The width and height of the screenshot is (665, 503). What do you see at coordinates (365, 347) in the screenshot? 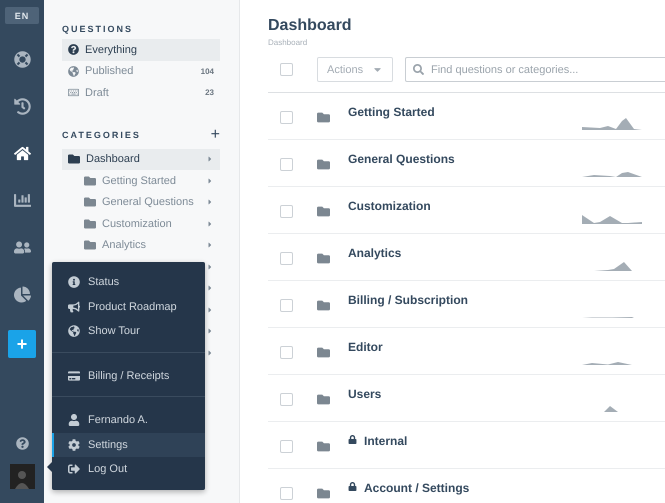
I see `category-title: Editor` at bounding box center [365, 347].